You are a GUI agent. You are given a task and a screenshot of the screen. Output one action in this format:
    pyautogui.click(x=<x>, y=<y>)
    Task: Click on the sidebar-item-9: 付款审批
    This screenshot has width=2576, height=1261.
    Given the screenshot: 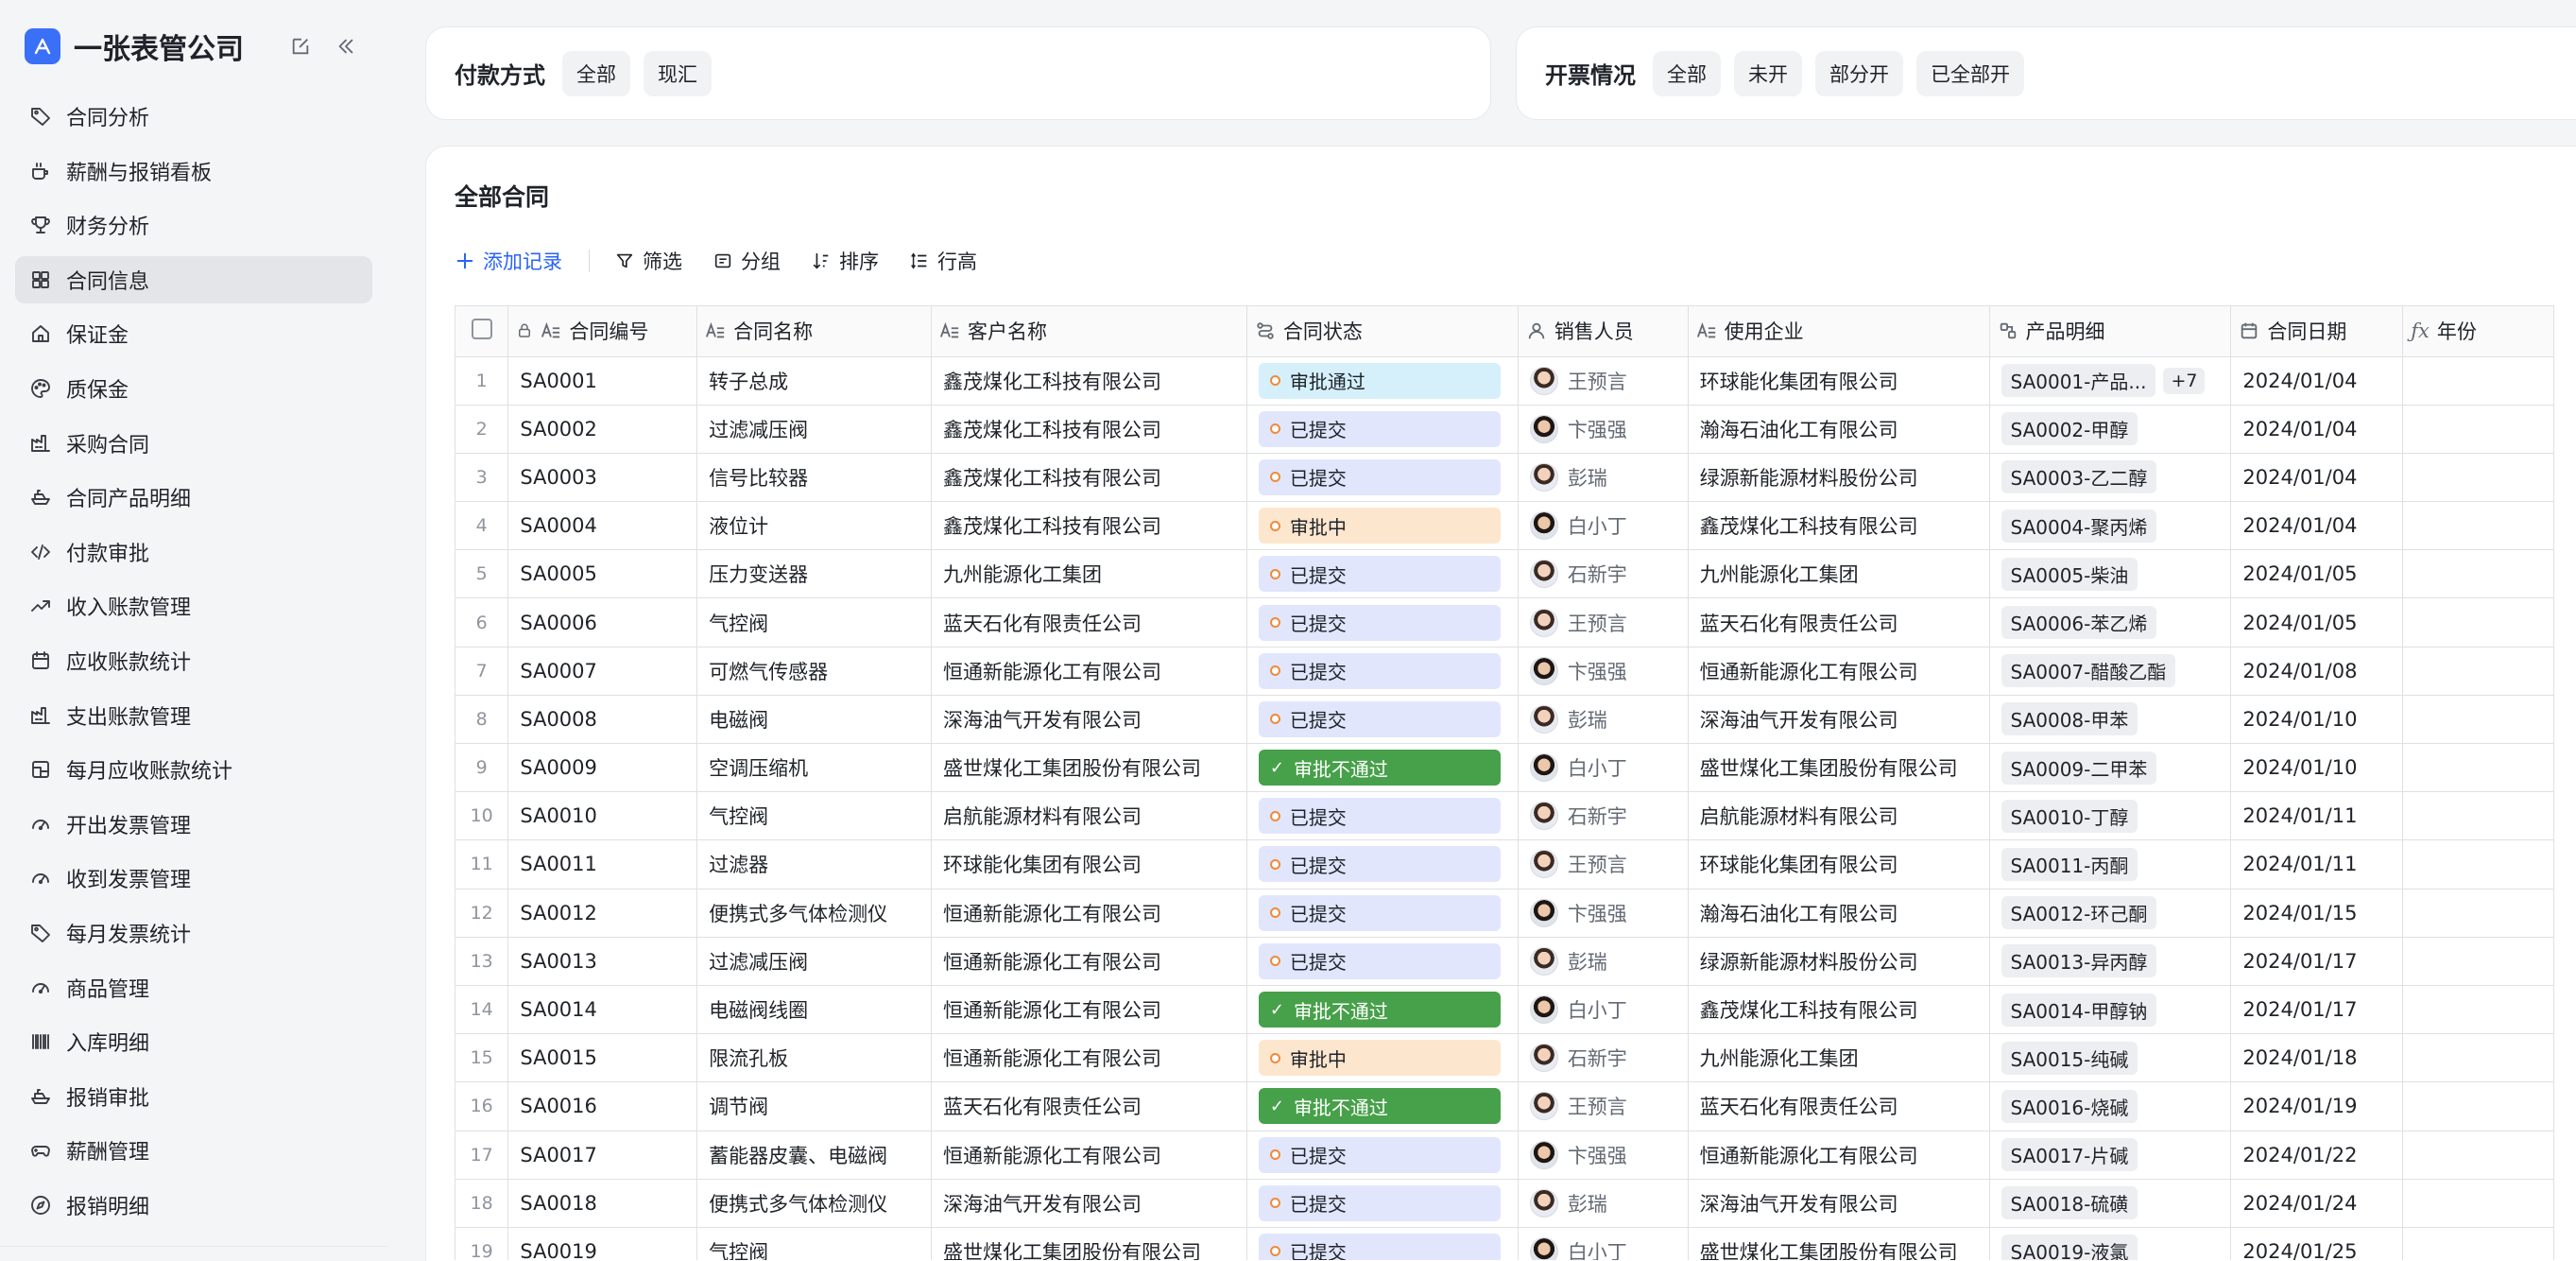 What is the action you would take?
    pyautogui.click(x=193, y=552)
    